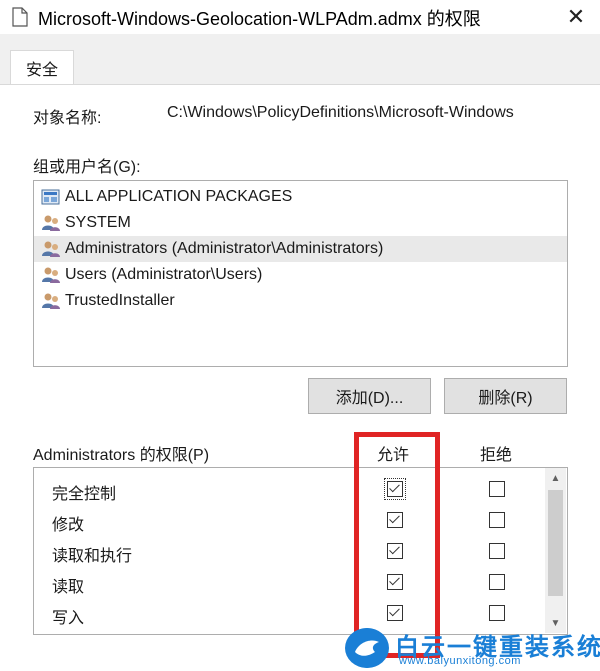 The height and width of the screenshot is (671, 600). I want to click on scroll-thumb, so click(555, 543).